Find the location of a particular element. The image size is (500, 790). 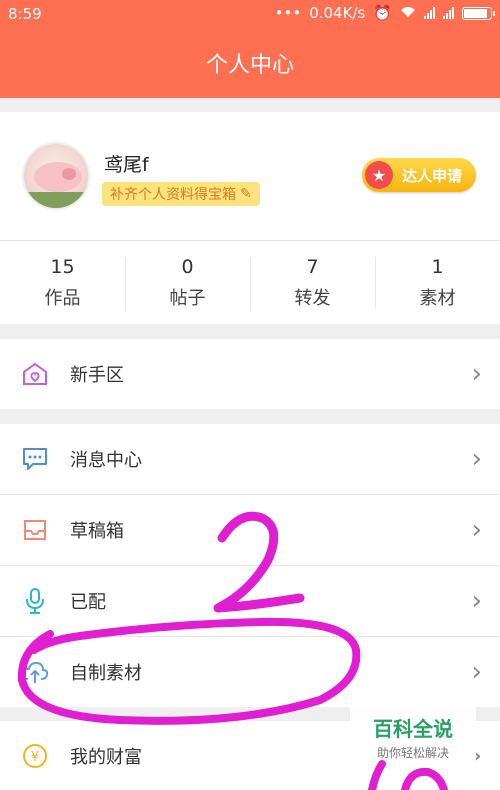

menu-label-wealth: 我的财富 is located at coordinates (106, 757).